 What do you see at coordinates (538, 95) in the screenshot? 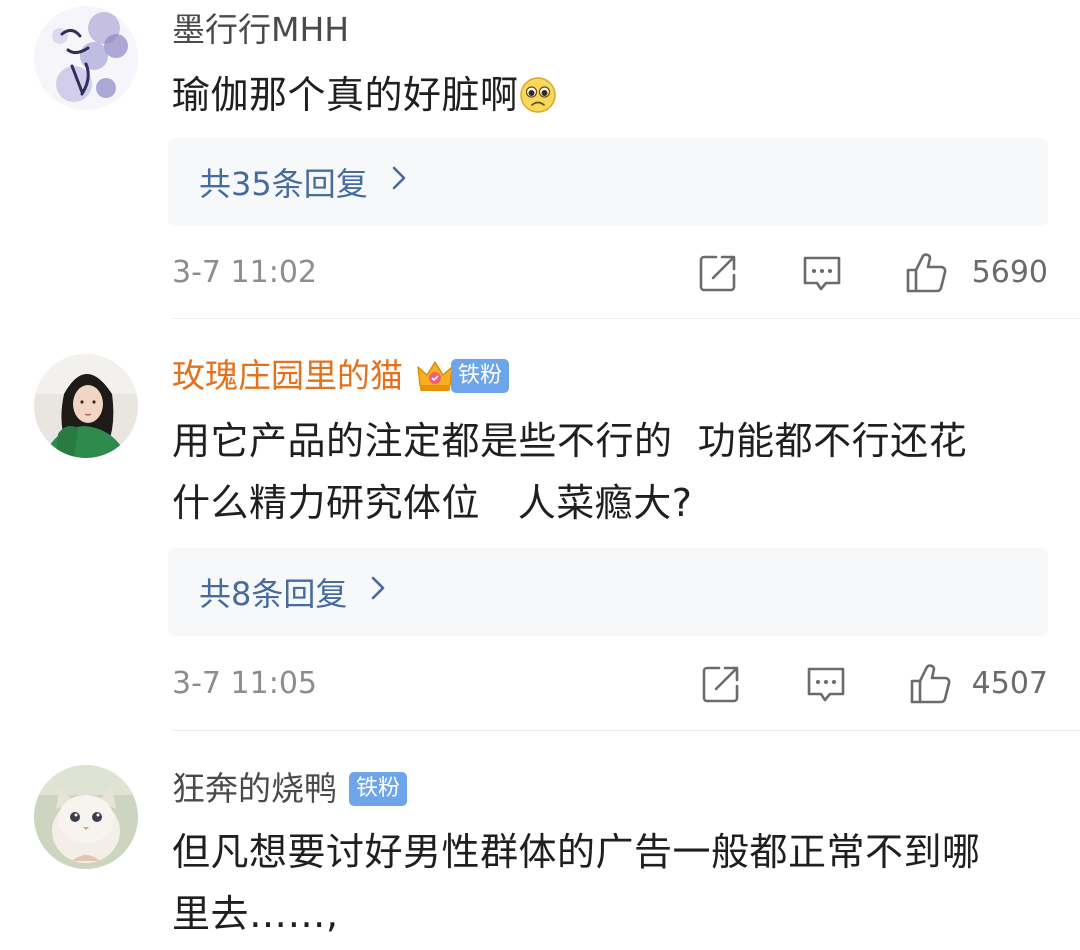
I see `pleading-face-icon` at bounding box center [538, 95].